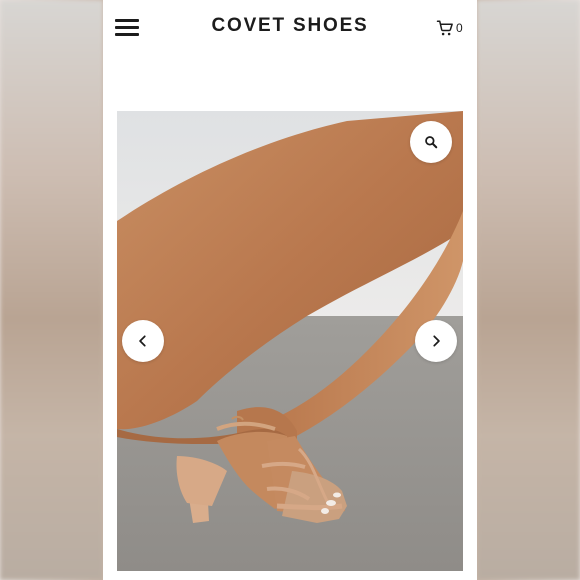  I want to click on chevron-right-icon, so click(436, 341).